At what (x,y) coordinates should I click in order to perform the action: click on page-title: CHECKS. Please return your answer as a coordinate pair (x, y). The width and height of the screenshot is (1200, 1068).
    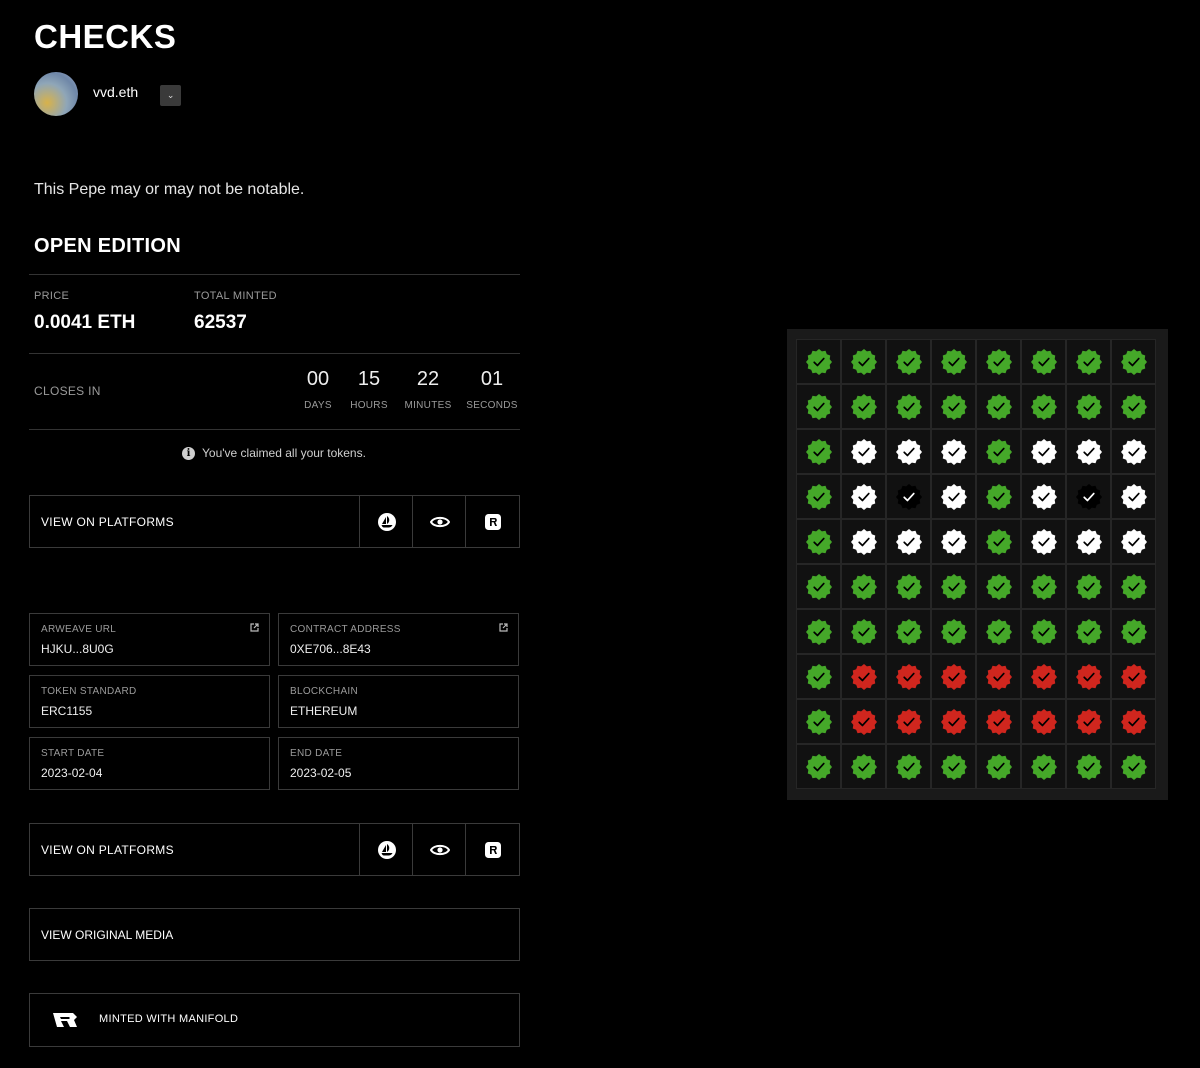
    Looking at the image, I should click on (105, 36).